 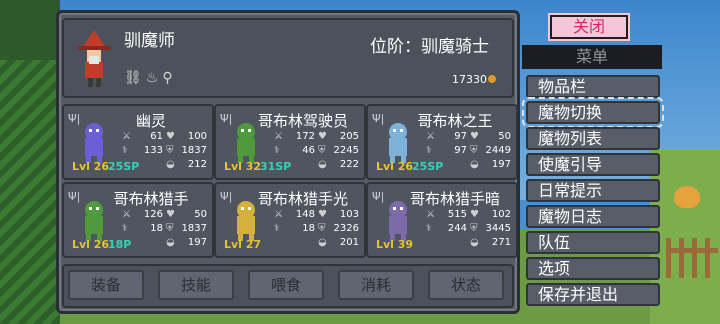 What do you see at coordinates (276, 166) in the screenshot?
I see `monster-sp: 31SP` at bounding box center [276, 166].